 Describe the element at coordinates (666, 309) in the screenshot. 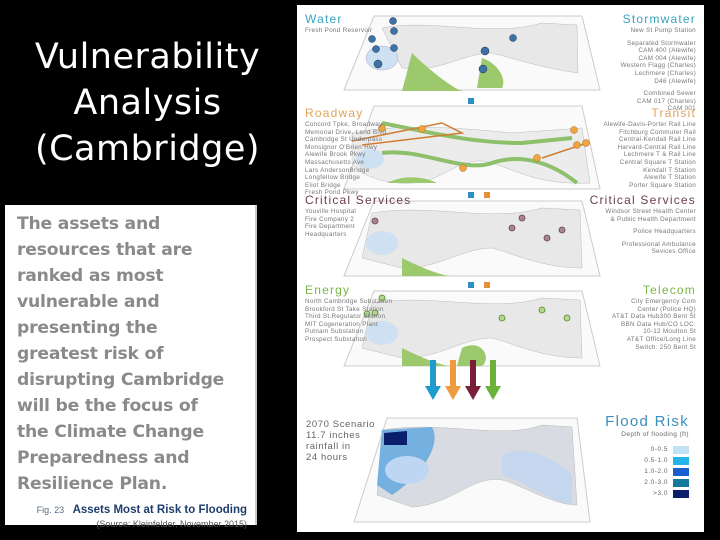

I see `layer-item: Center (Police HQ)` at that location.